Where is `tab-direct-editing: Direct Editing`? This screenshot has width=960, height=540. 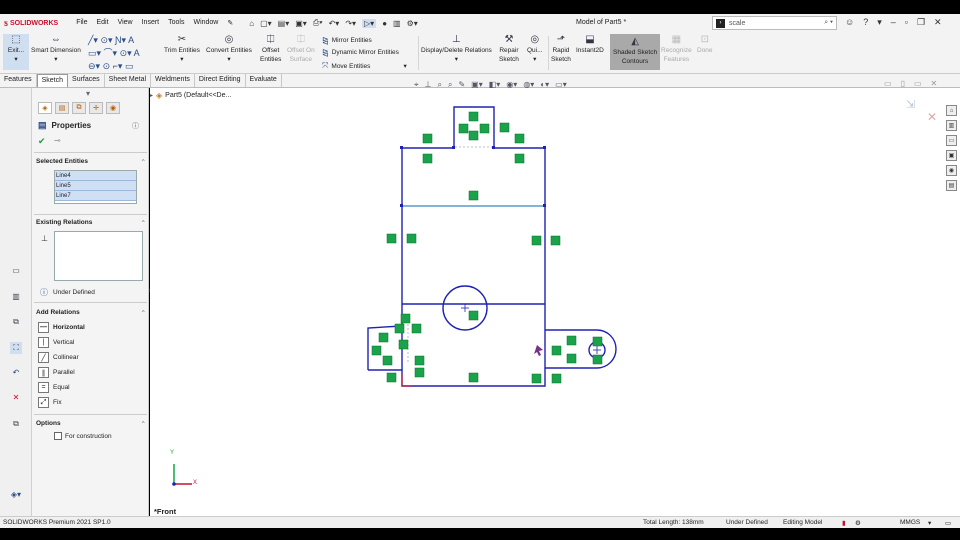 tab-direct-editing: Direct Editing is located at coordinates (220, 80).